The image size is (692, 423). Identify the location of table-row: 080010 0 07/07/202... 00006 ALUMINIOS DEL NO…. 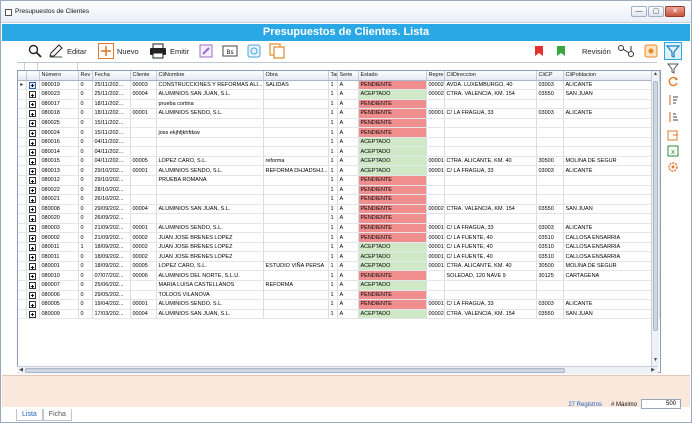
(339, 275).